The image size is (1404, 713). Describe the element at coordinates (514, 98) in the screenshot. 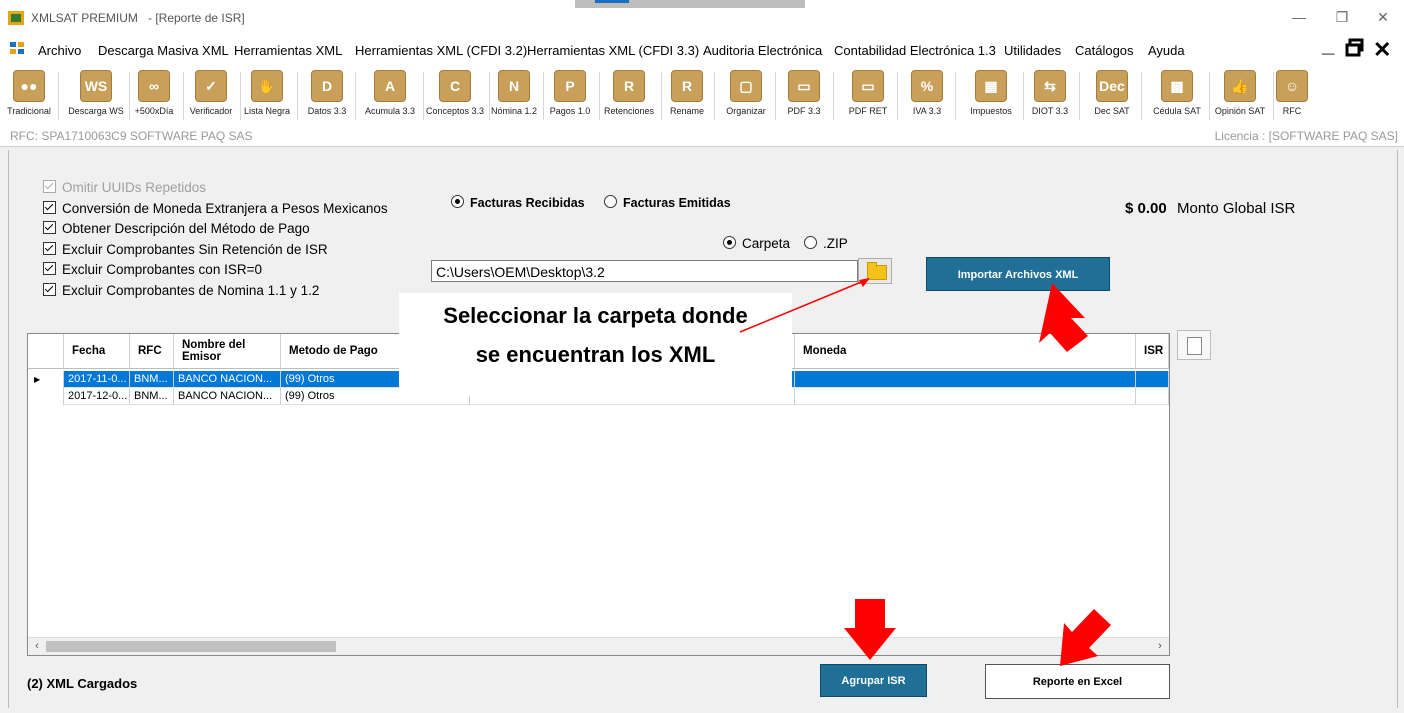

I see `tool-button-n-mina-1-2: N Nómina 1.2` at that location.